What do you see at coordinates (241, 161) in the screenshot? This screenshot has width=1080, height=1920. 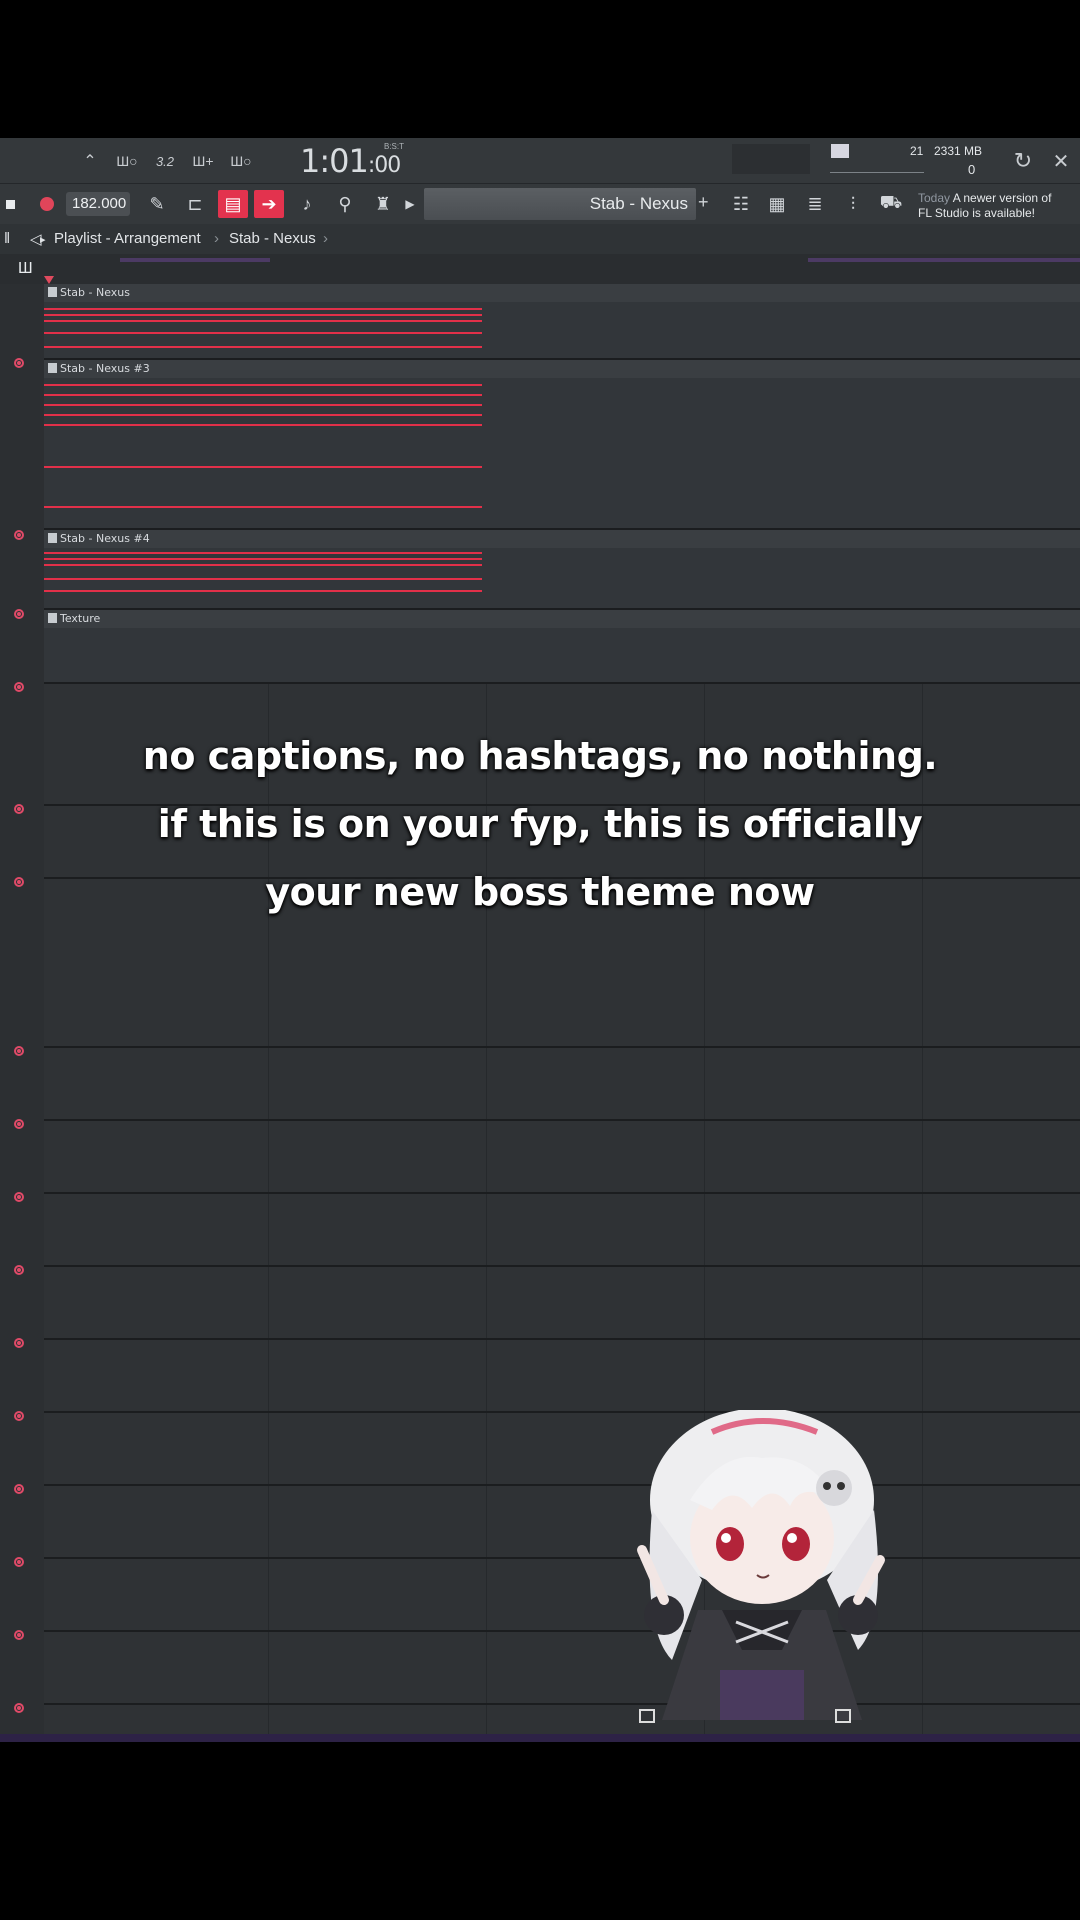 I see `loop-record-icon: Ш○` at bounding box center [241, 161].